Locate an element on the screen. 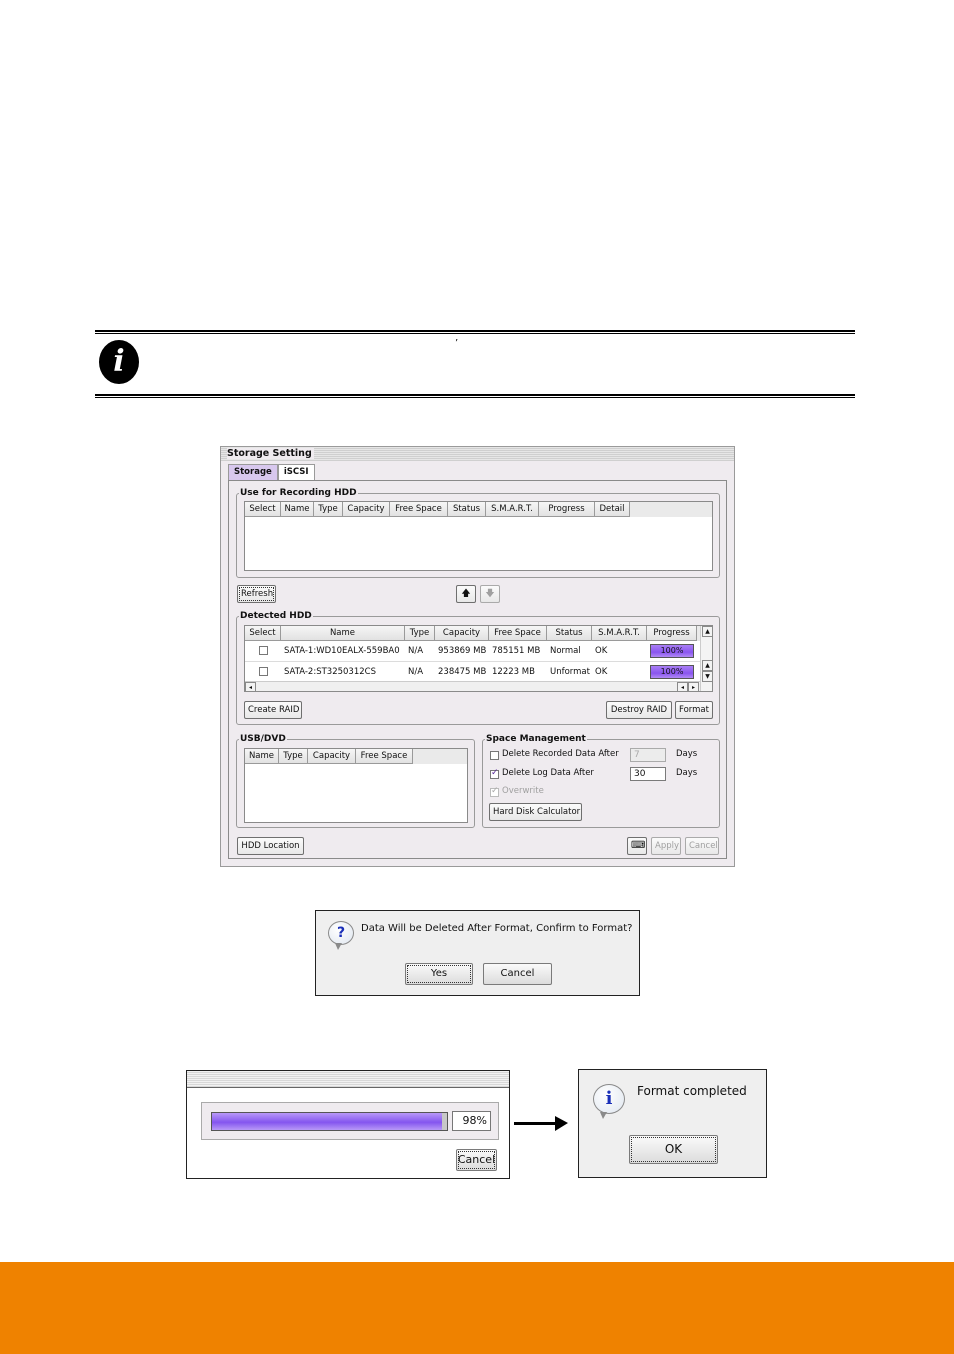 This screenshot has height=1354, width=954. progress-percent-text: 98% is located at coordinates (471, 1121).